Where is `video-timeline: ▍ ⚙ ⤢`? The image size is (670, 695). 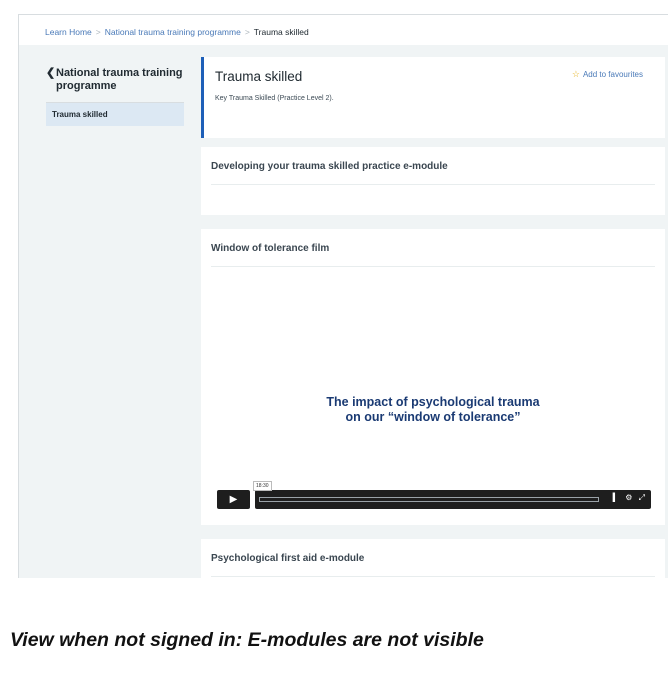 video-timeline: ▍ ⚙ ⤢ is located at coordinates (453, 499).